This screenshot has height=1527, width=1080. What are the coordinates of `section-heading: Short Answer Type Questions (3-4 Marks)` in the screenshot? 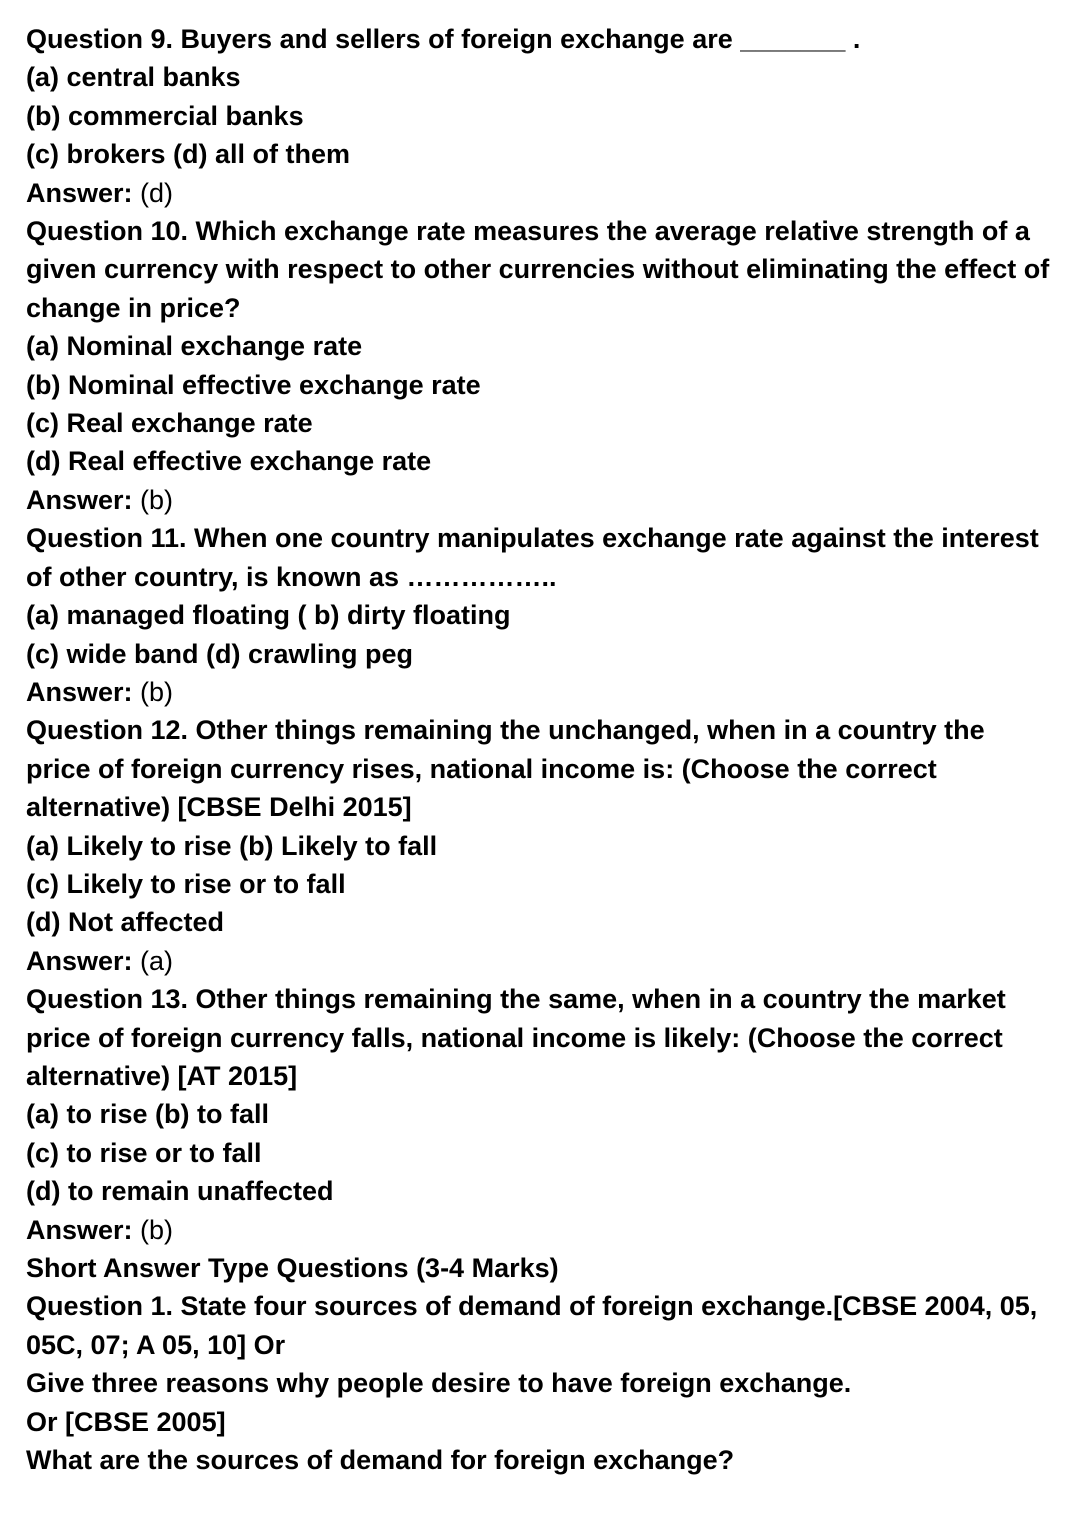 It's located at (292, 1268).